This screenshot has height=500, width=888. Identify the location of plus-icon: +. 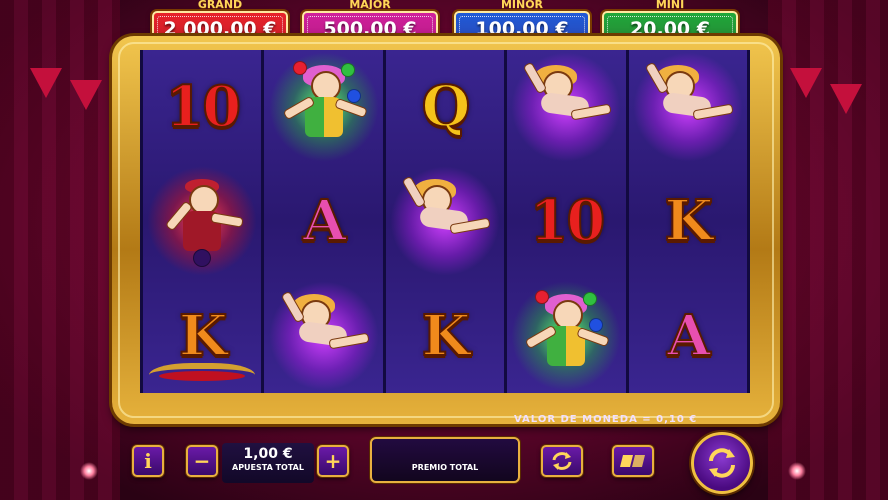
(333, 461).